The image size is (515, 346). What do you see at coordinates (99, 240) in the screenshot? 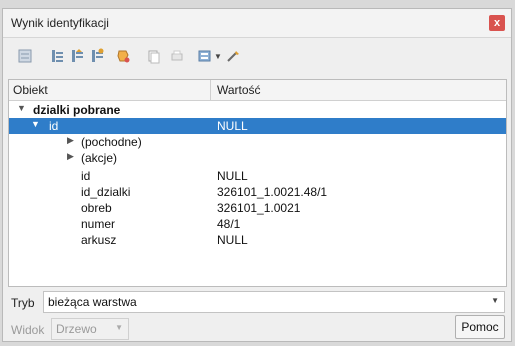
I see `attribute-key: arkusz` at bounding box center [99, 240].